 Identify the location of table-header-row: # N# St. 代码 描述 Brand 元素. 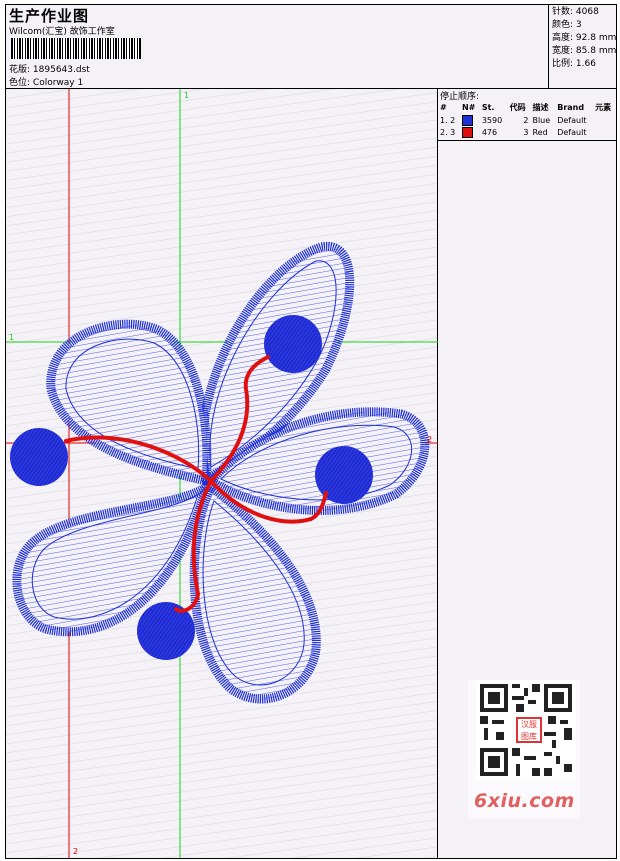
(526, 107).